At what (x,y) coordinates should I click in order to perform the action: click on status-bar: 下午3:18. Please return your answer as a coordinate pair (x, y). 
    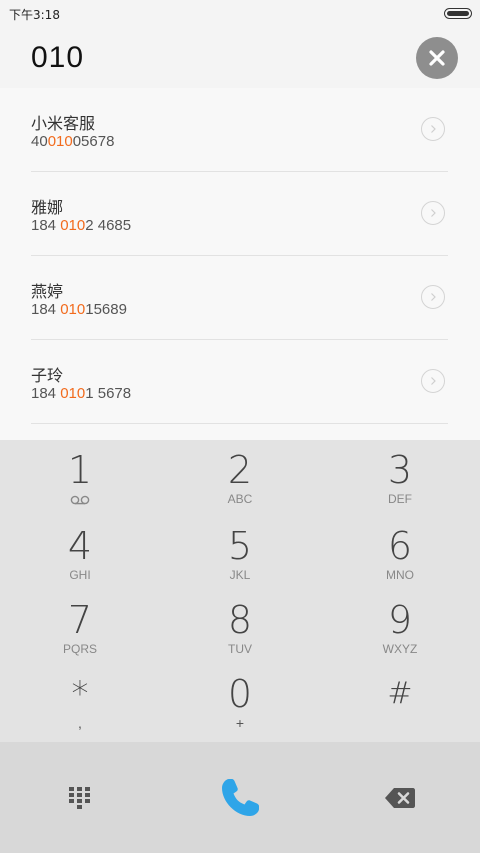
    Looking at the image, I should click on (240, 14).